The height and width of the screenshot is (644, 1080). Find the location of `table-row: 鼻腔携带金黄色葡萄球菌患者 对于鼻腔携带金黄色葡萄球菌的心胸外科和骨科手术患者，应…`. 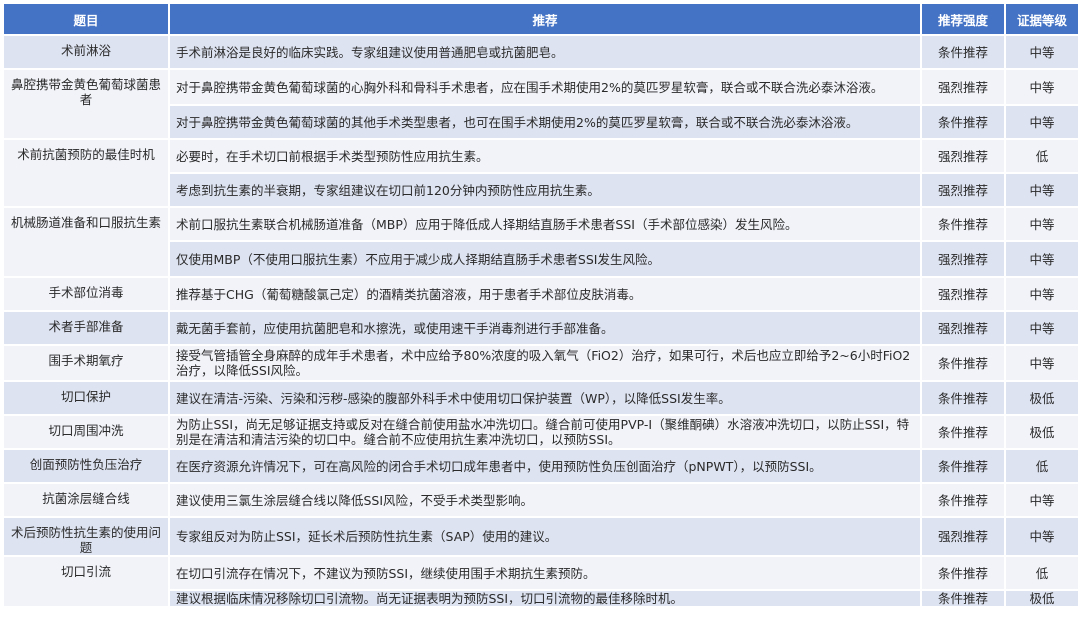

table-row: 鼻腔携带金黄色葡萄球菌患者 对于鼻腔携带金黄色葡萄球菌的心胸外科和骨科手术患者，应… is located at coordinates (541, 104).